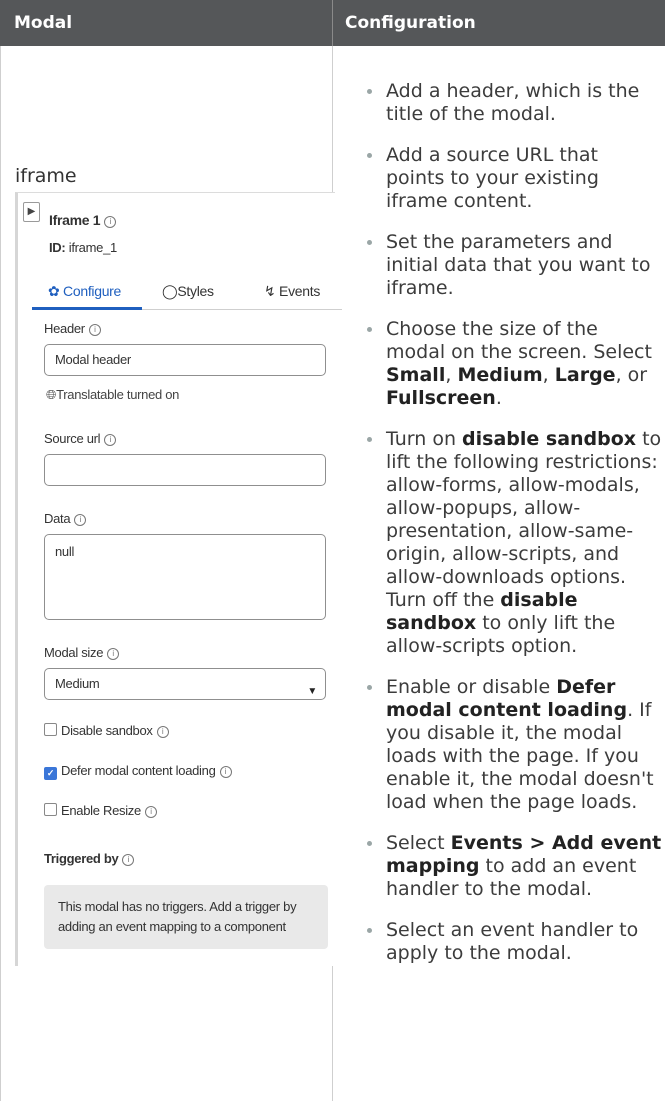 The width and height of the screenshot is (665, 1101). Describe the element at coordinates (65, 518) in the screenshot. I see `data-label: Data i` at that location.